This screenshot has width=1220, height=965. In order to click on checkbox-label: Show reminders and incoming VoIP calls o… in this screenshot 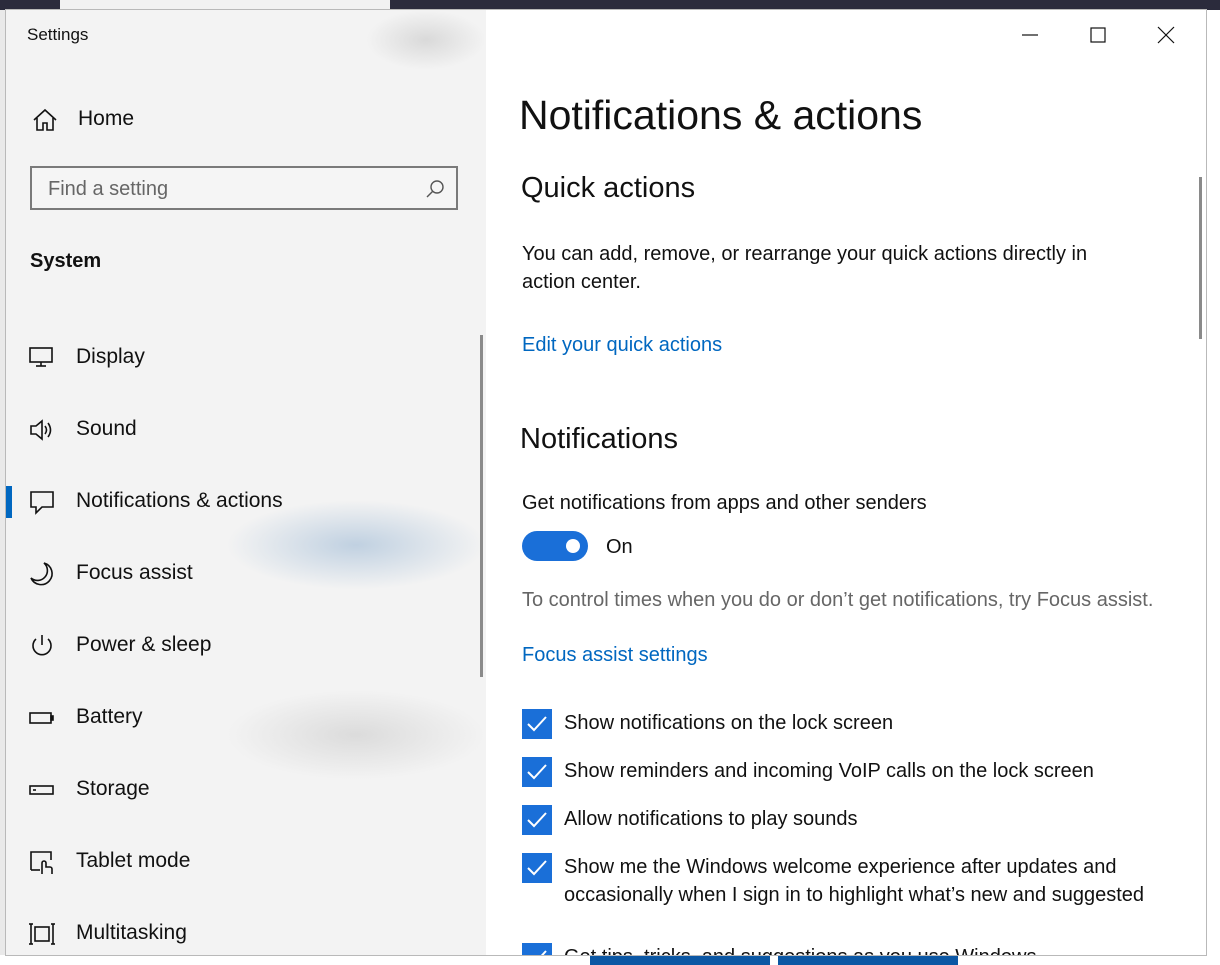, I will do `click(829, 771)`.